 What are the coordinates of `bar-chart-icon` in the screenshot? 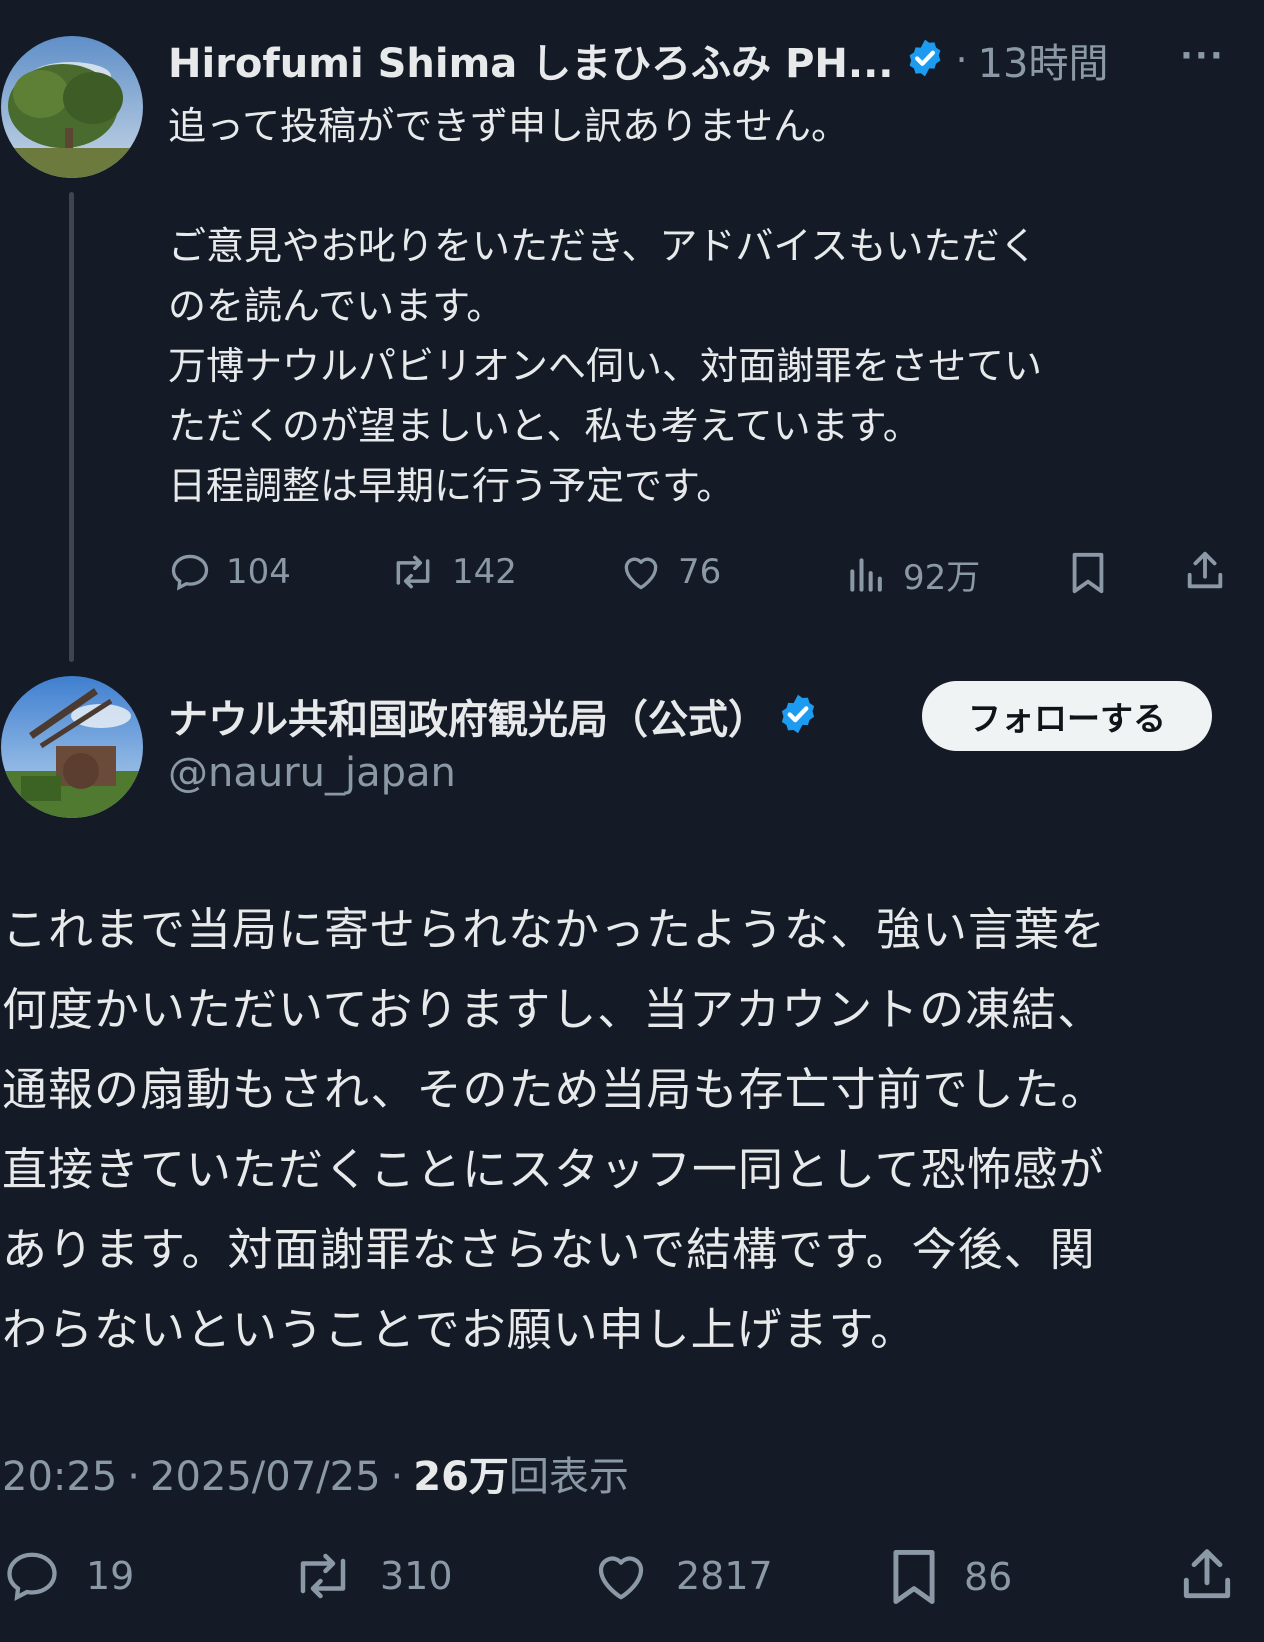 It's located at (867, 575).